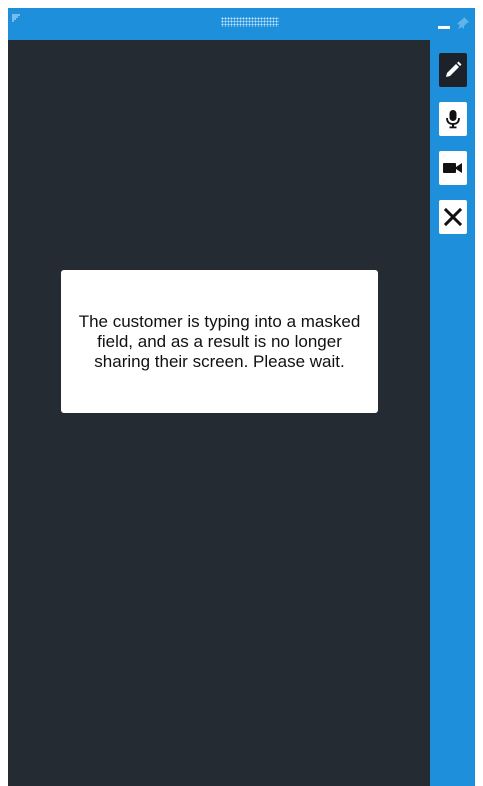 The image size is (483, 786). Describe the element at coordinates (250, 22) in the screenshot. I see `drag-grip-icon` at that location.